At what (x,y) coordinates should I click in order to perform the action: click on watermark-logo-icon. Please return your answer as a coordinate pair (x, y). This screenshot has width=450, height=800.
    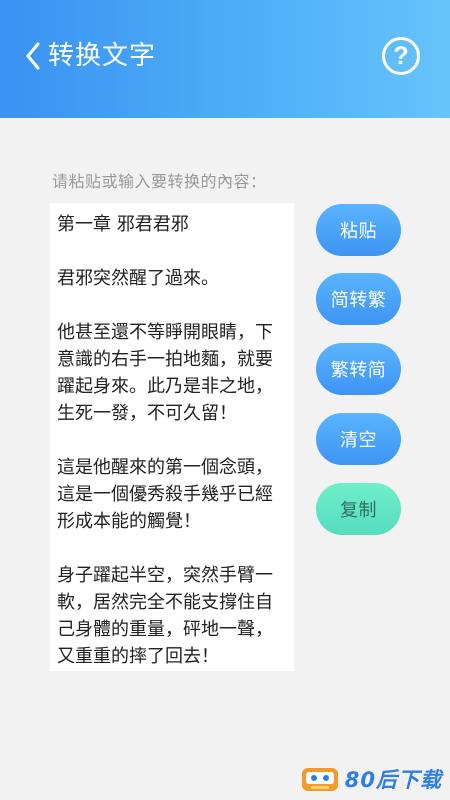
    Looking at the image, I should click on (320, 779).